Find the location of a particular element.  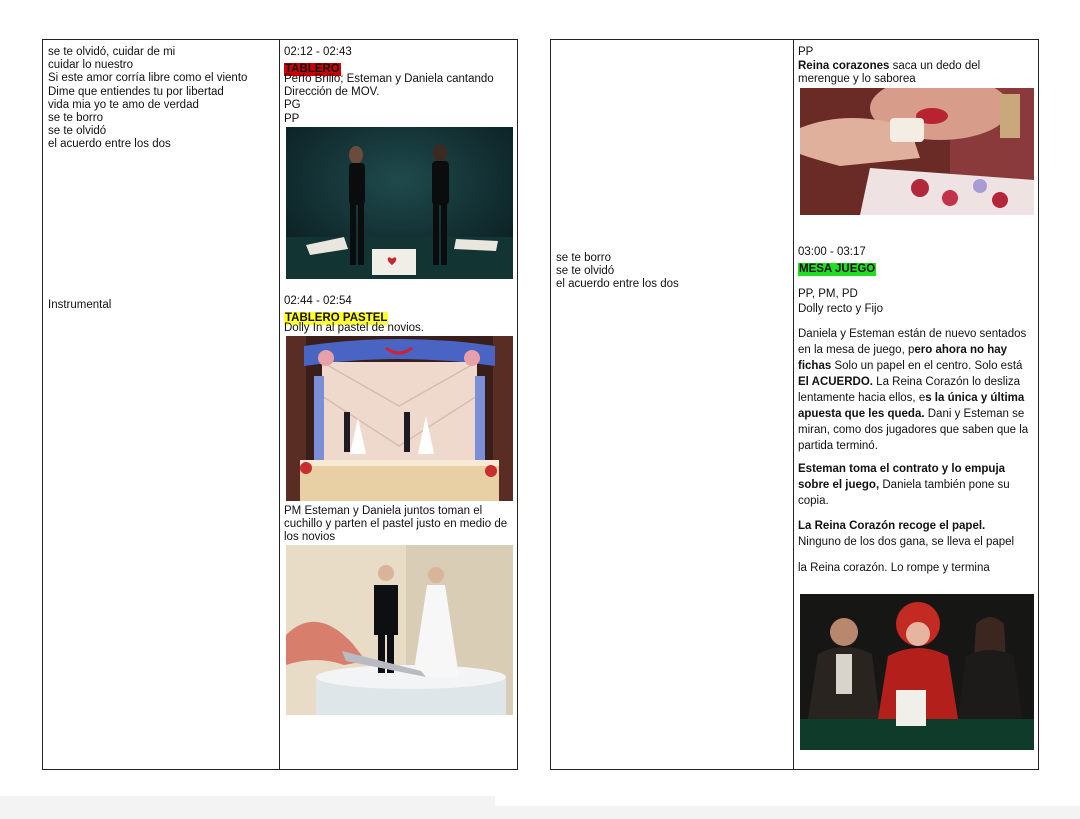

image-game-table is located at coordinates (917, 672).